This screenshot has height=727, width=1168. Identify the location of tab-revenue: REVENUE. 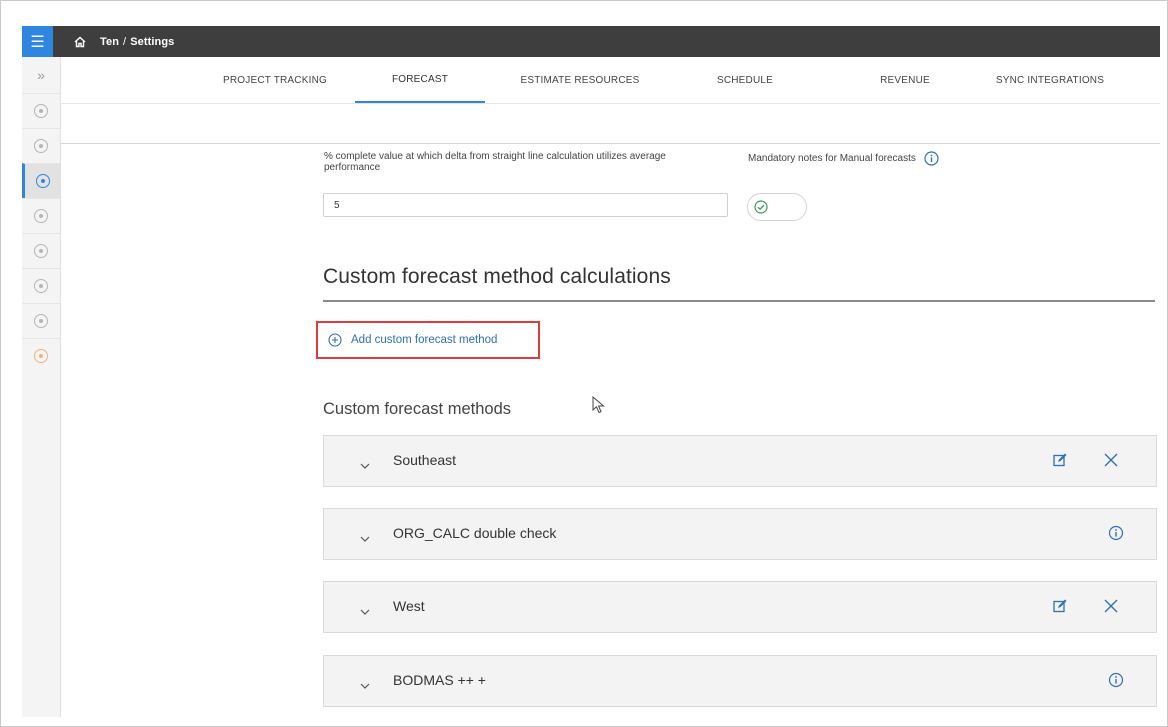
(905, 80).